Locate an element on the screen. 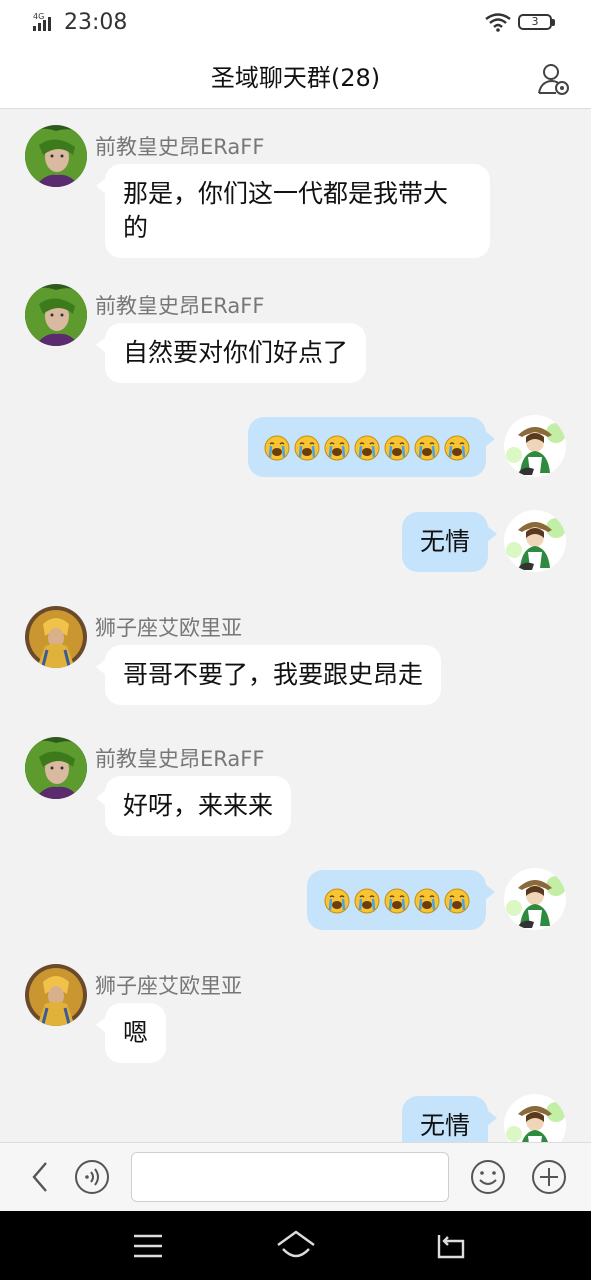 This screenshot has width=591, height=1280. voice-input-icon is located at coordinates (92, 1177).